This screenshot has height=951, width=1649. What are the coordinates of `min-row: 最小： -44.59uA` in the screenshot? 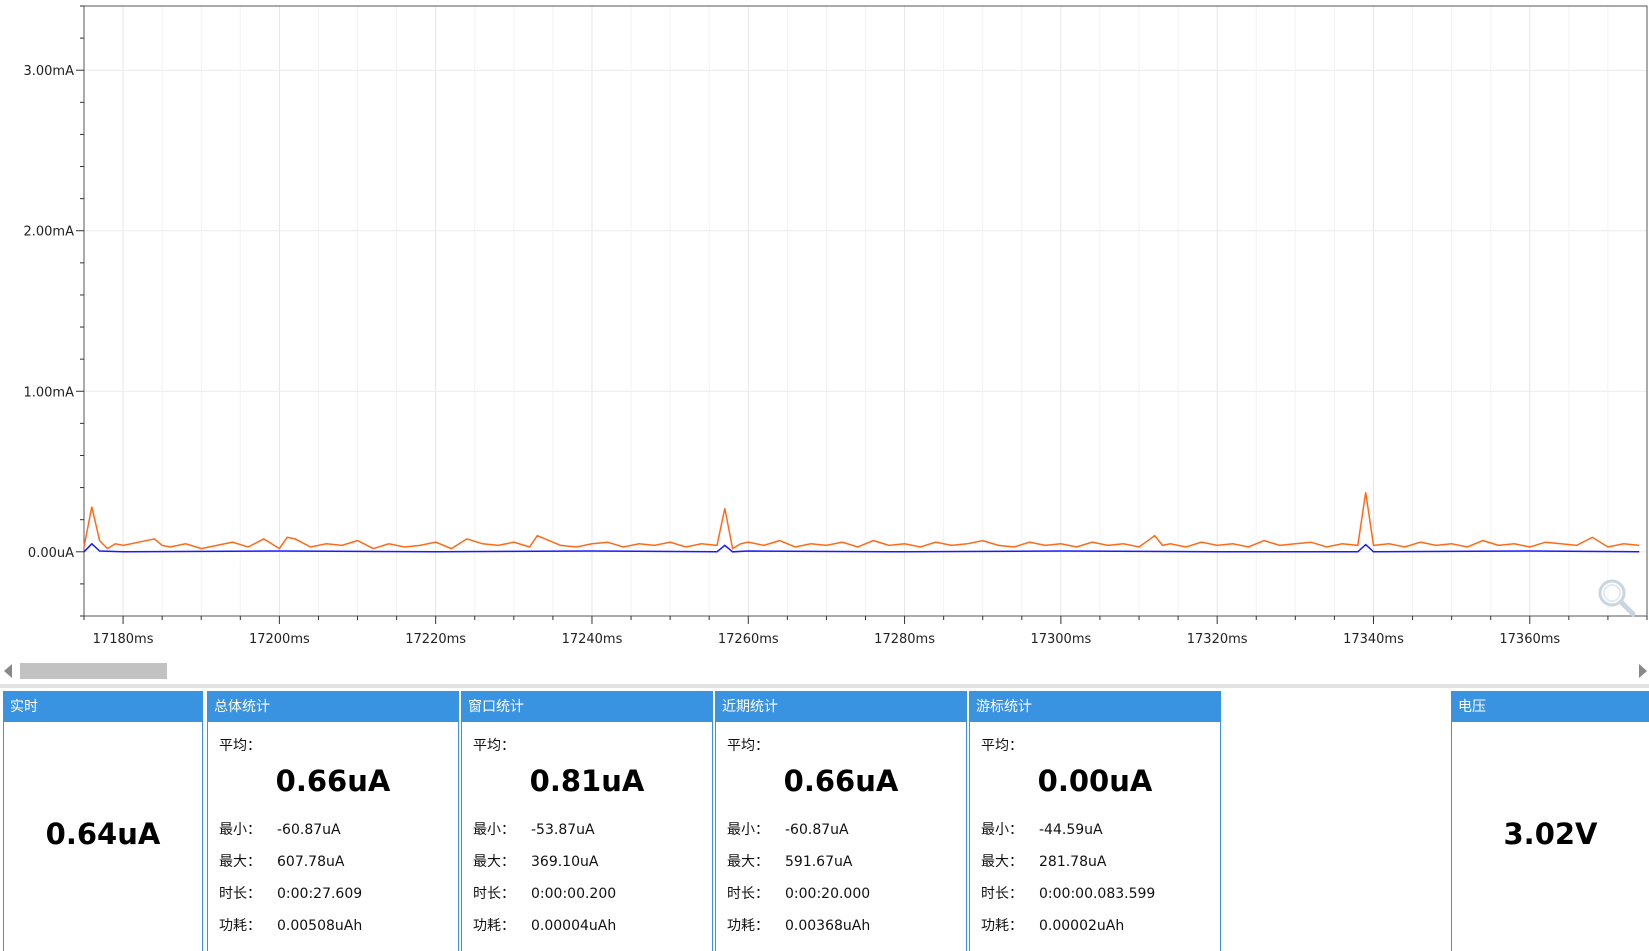 It's located at (1042, 829).